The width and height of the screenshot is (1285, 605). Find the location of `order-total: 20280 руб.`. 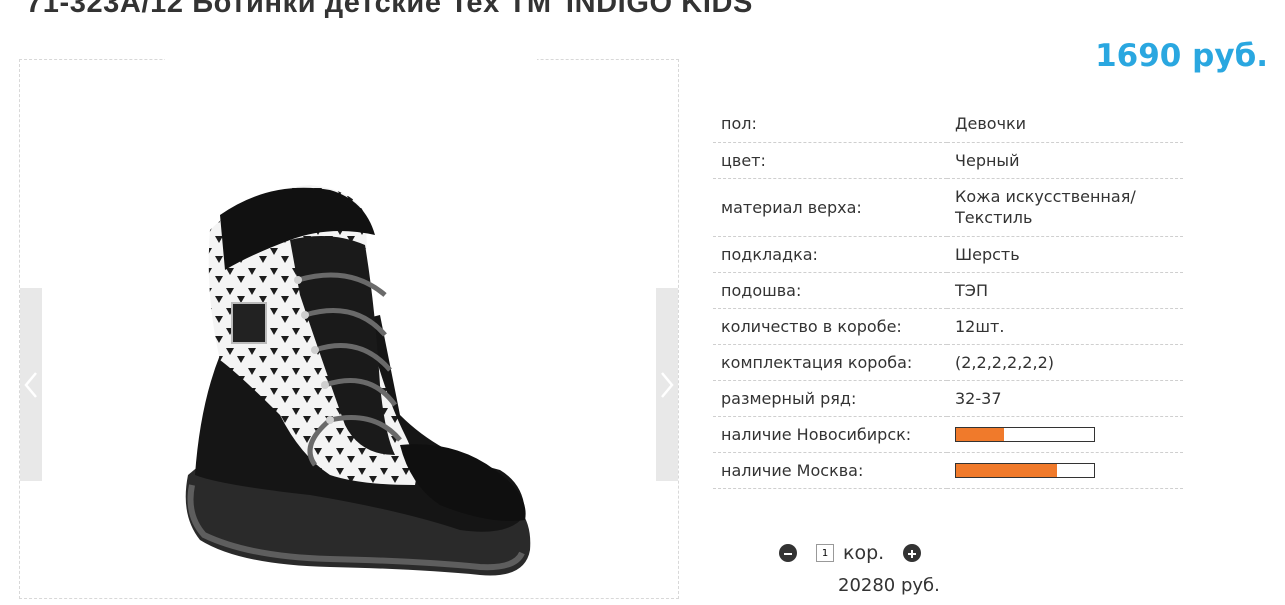

order-total: 20280 руб. is located at coordinates (889, 585).